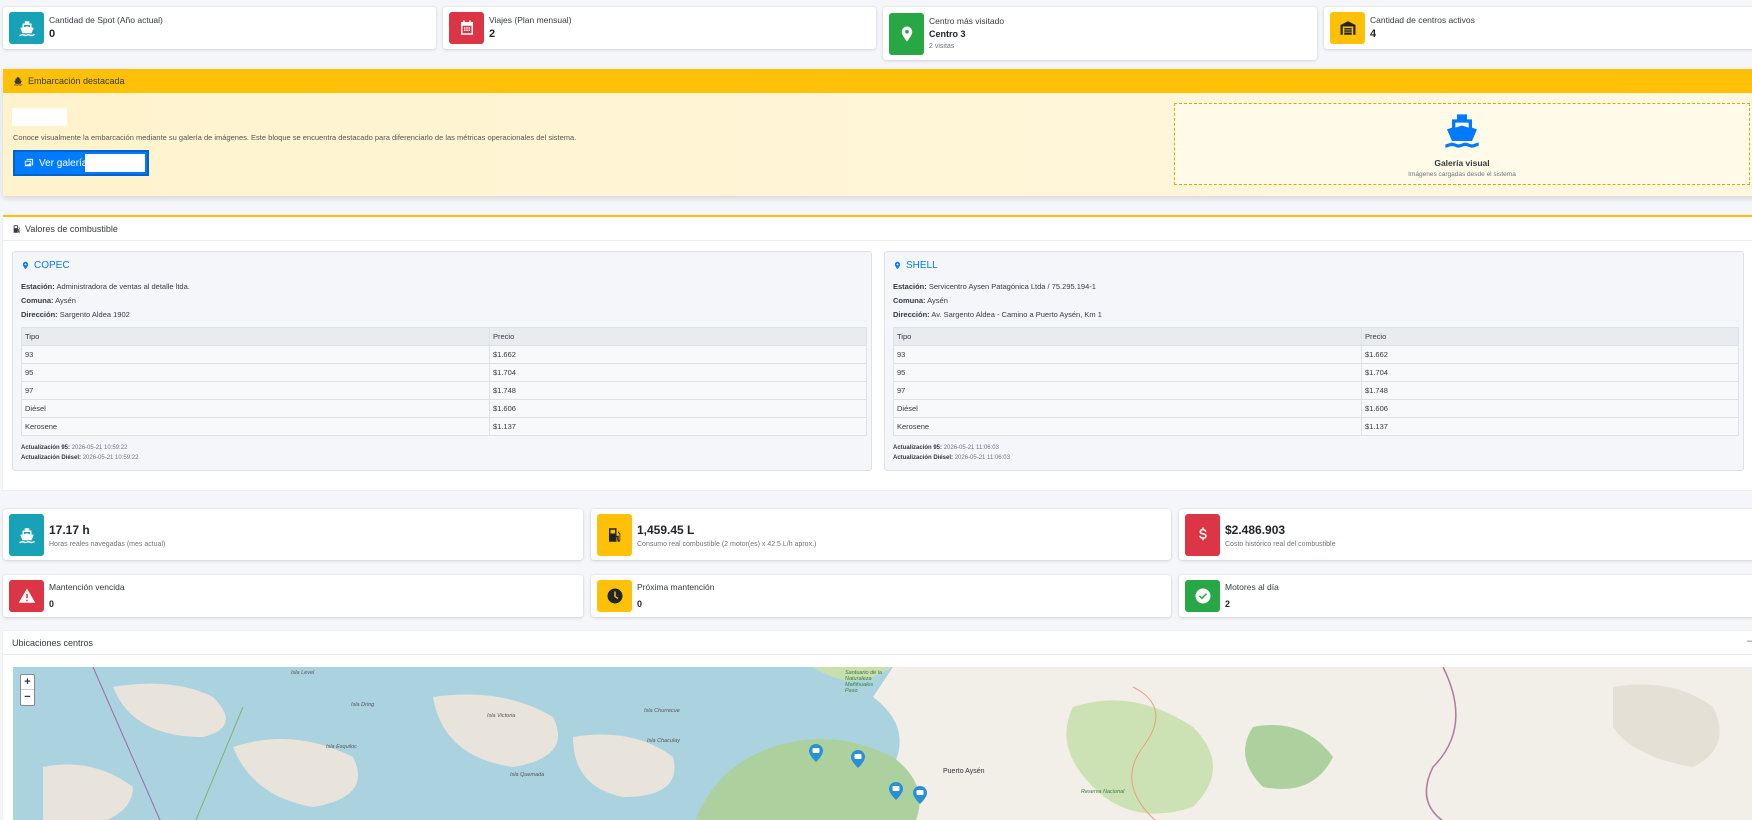 Image resolution: width=1752 pixels, height=820 pixels. What do you see at coordinates (1373, 34) in the screenshot?
I see `stat-value: 4` at bounding box center [1373, 34].